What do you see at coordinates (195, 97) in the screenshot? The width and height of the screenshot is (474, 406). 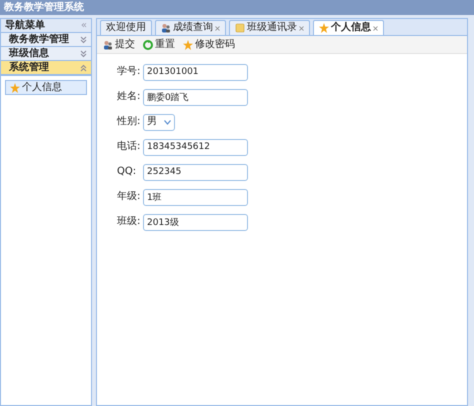 I see `input-field: 鹏委0踏飞` at bounding box center [195, 97].